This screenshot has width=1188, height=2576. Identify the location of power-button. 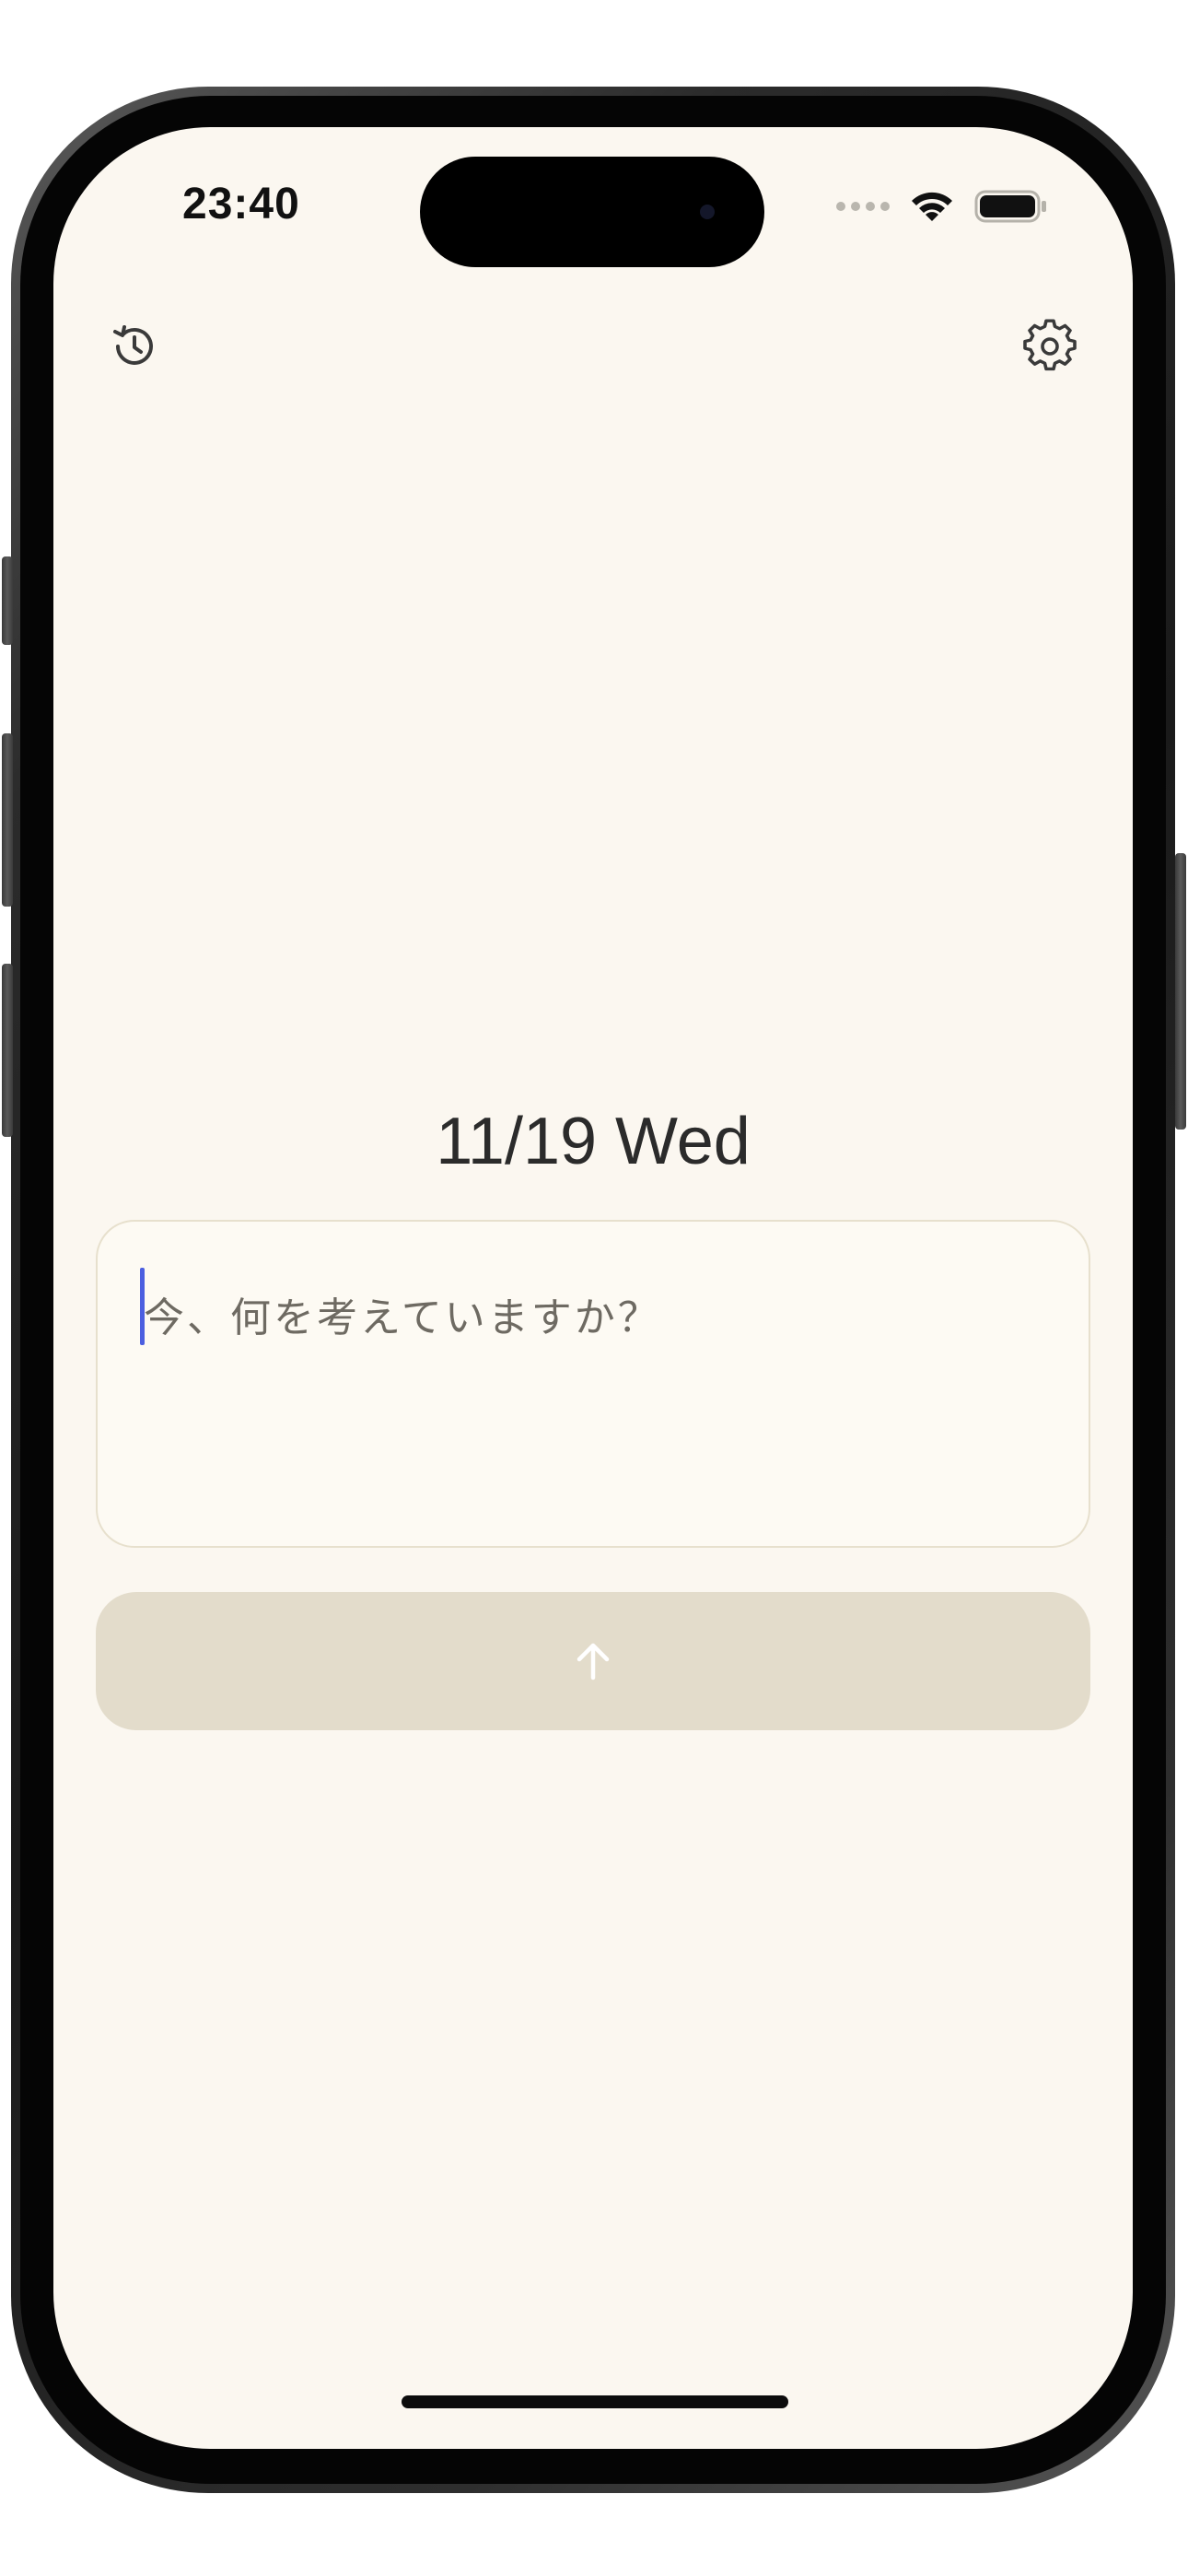
(1180, 991).